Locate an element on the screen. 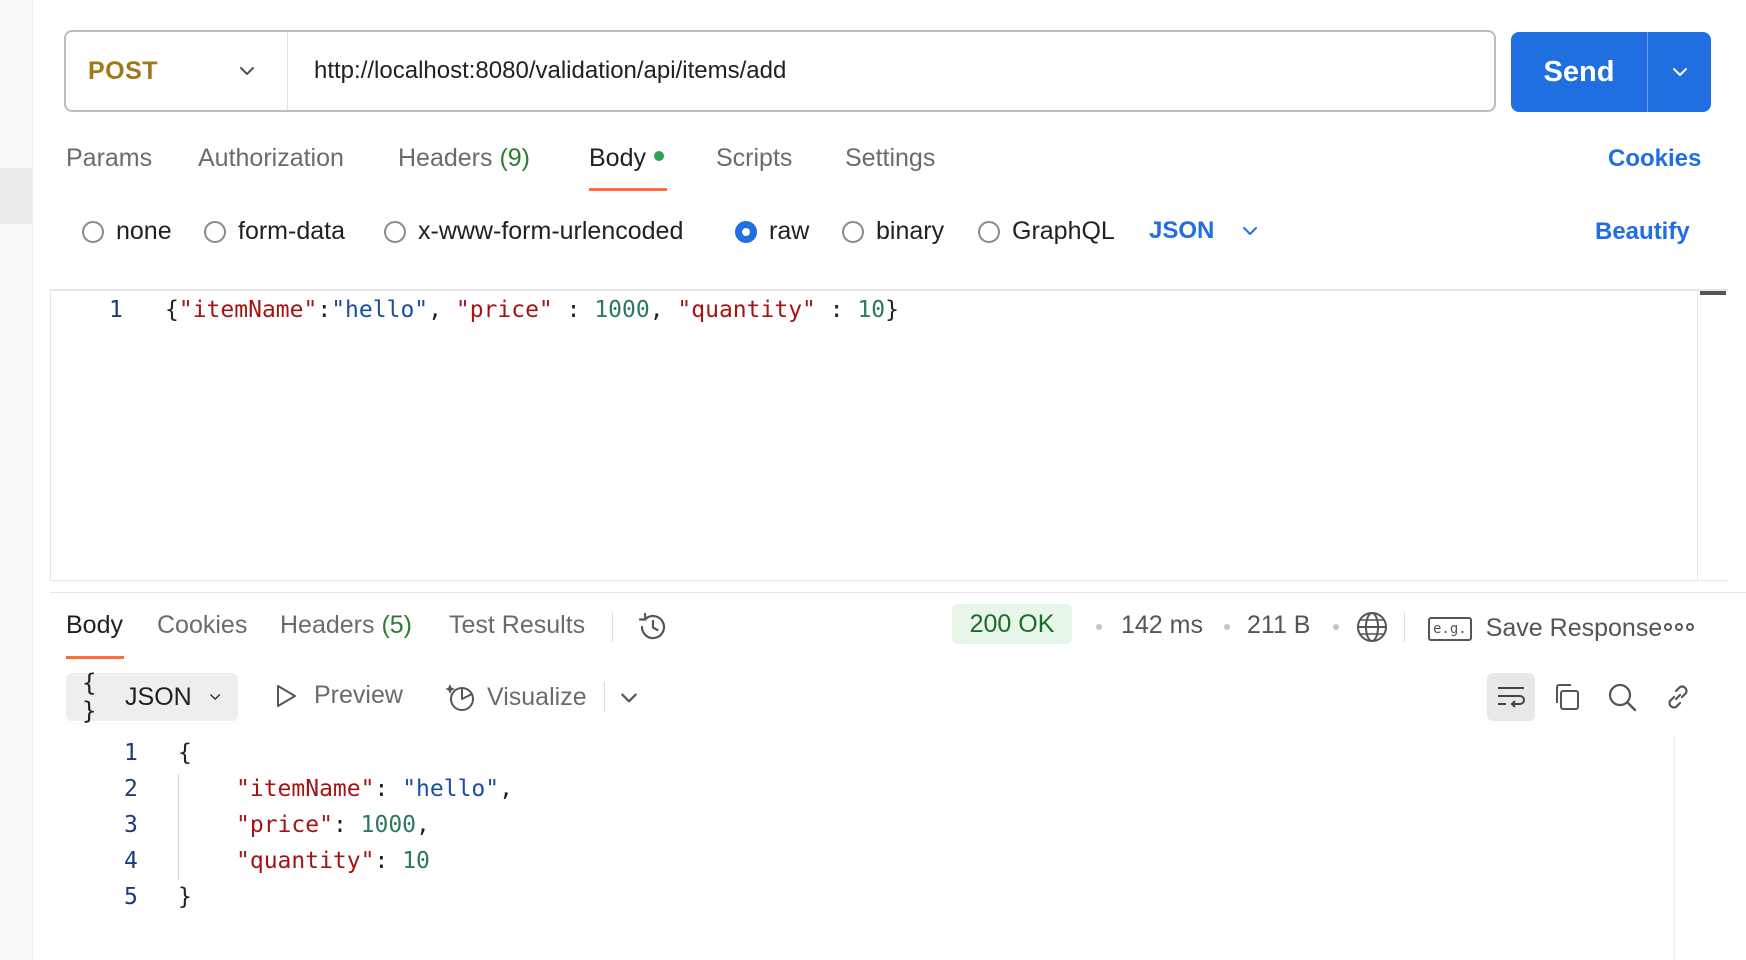 This screenshot has width=1746, height=960. left-sidebar-strip is located at coordinates (16, 480).